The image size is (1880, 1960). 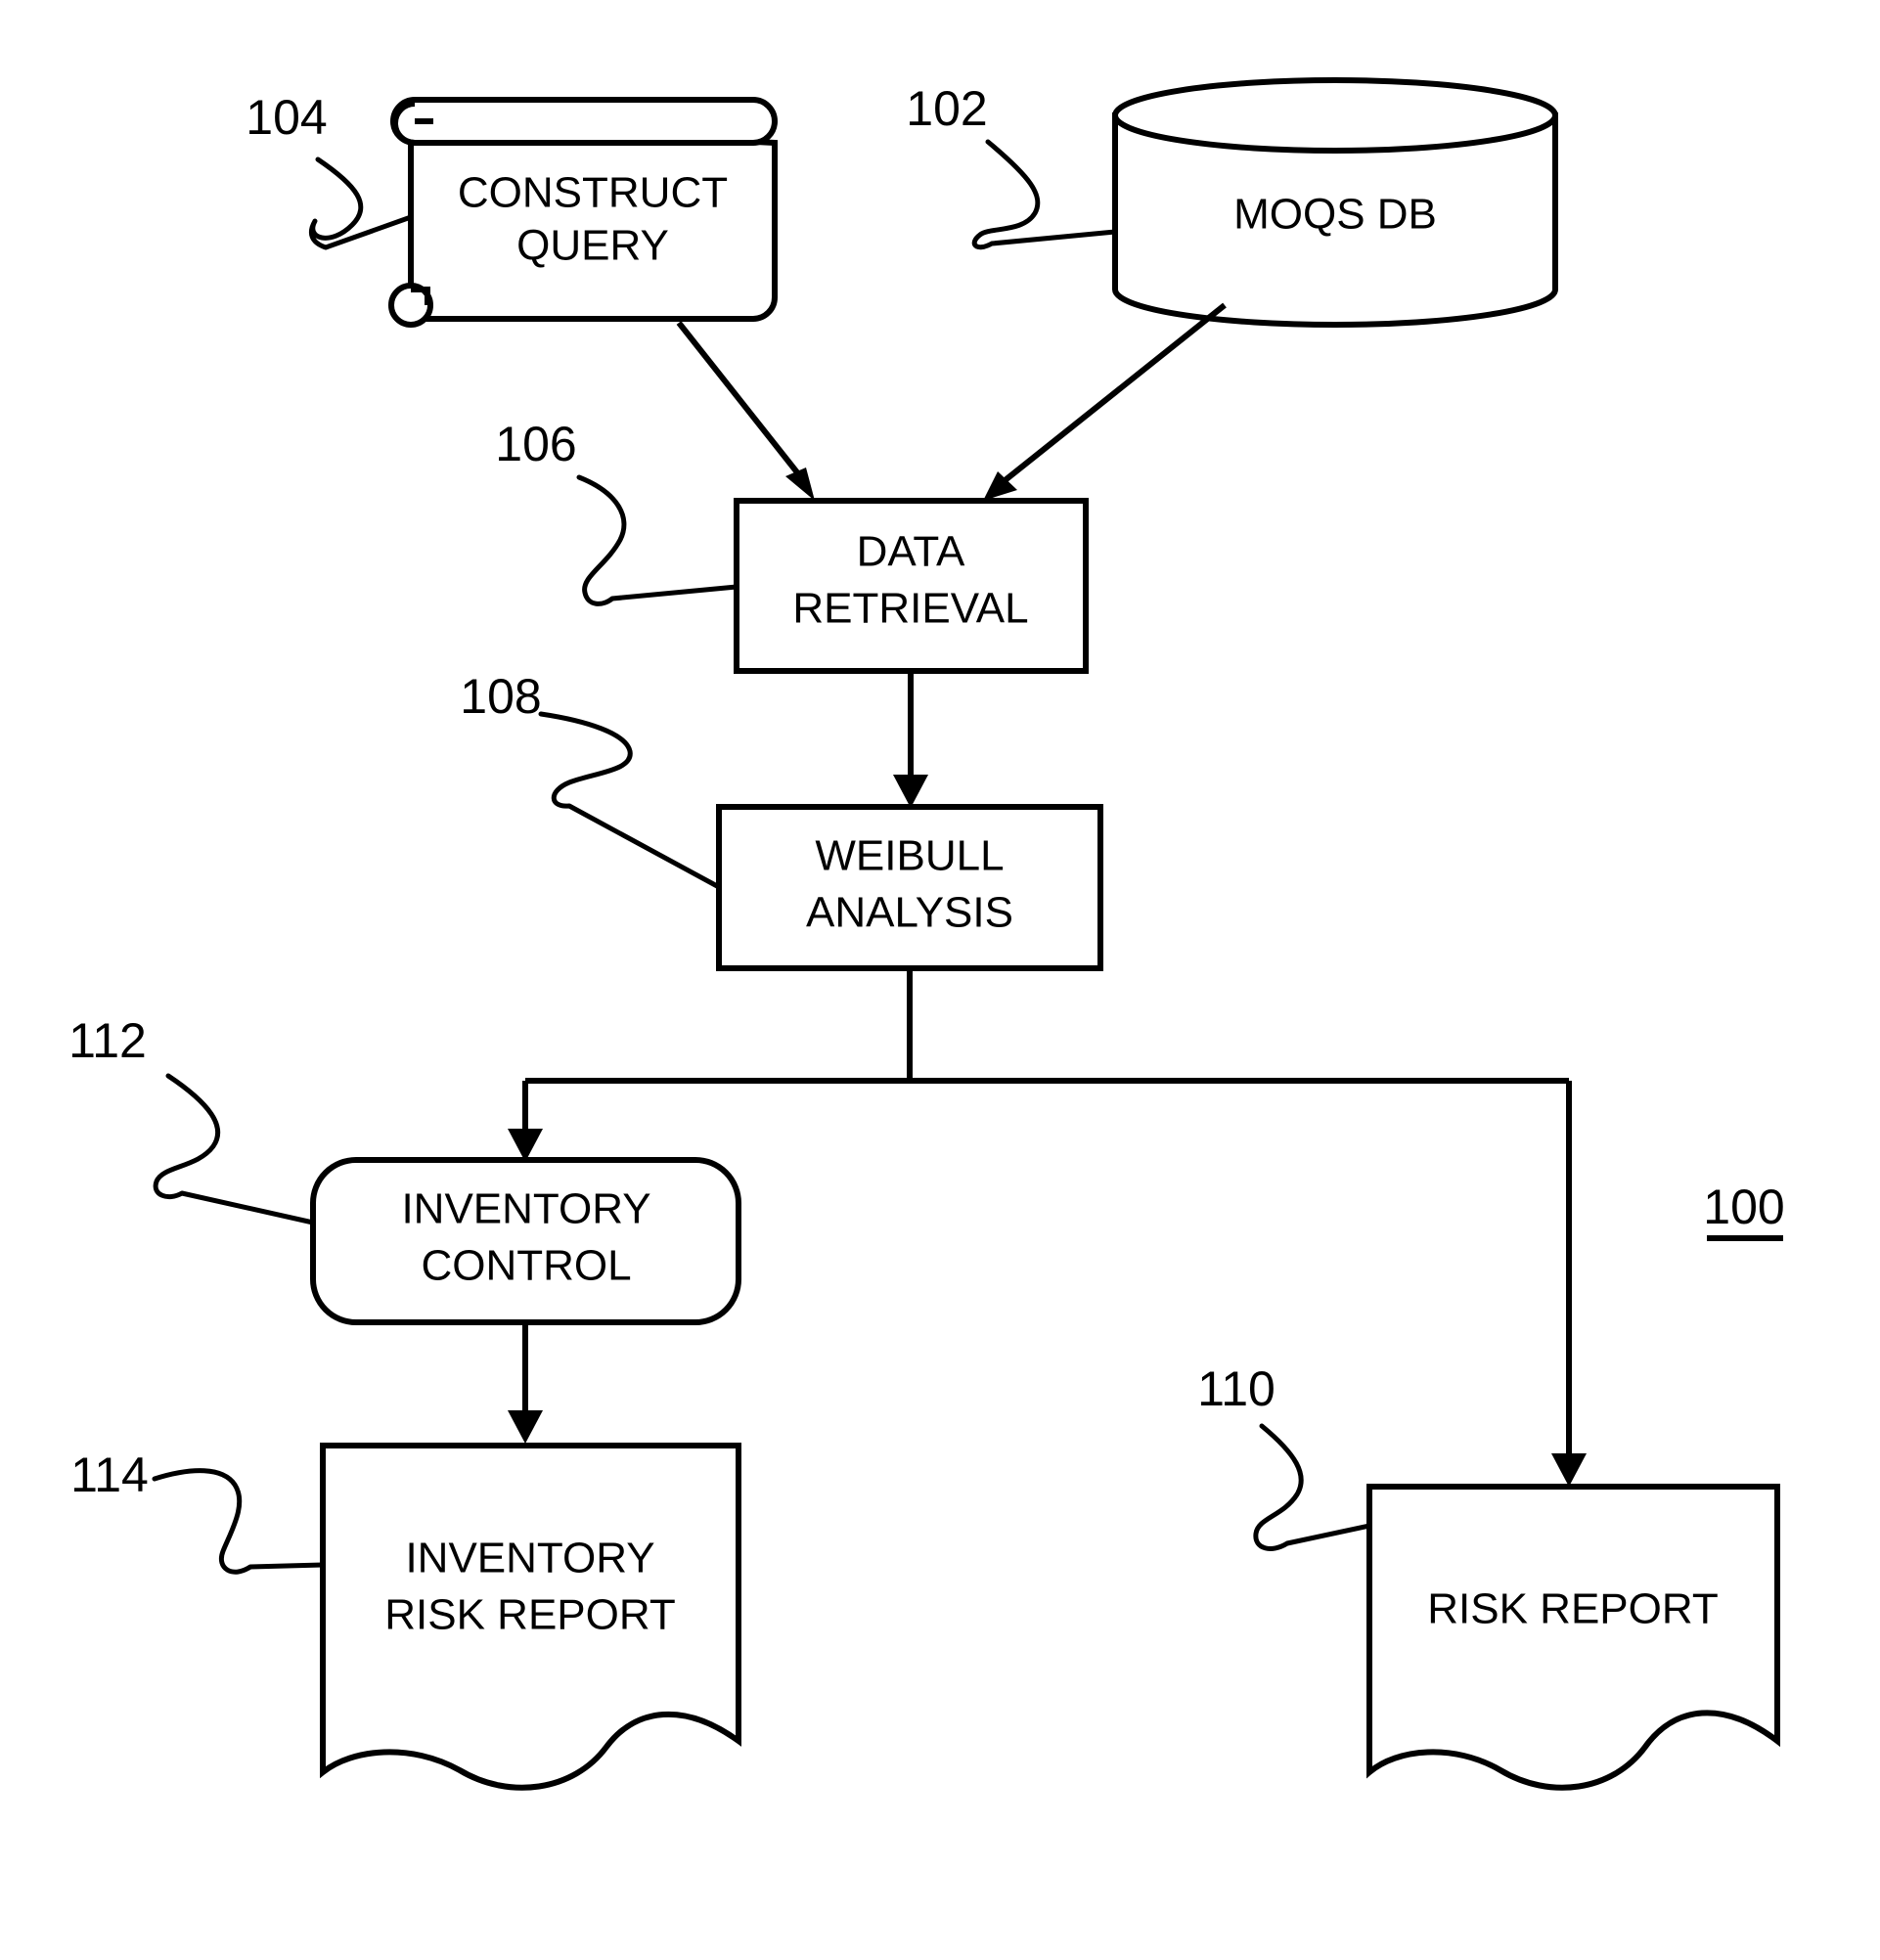 I want to click on ref-callout-114: 114, so click(x=198, y=1511).